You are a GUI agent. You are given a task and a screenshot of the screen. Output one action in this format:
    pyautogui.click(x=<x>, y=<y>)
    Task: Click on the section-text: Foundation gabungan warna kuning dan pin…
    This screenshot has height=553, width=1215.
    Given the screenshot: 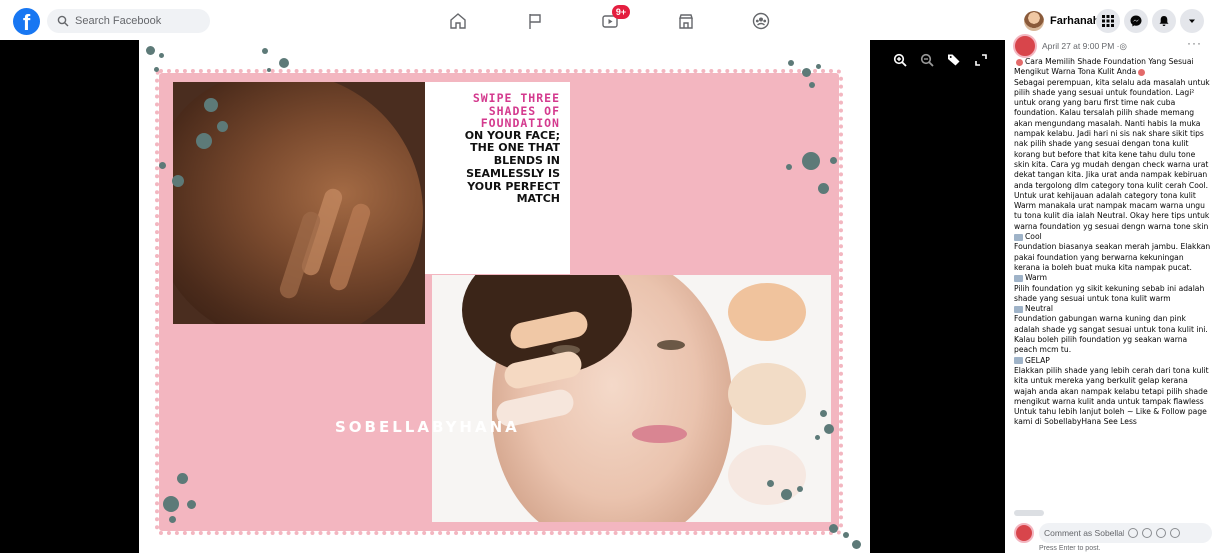 What is the action you would take?
    pyautogui.click(x=1111, y=334)
    